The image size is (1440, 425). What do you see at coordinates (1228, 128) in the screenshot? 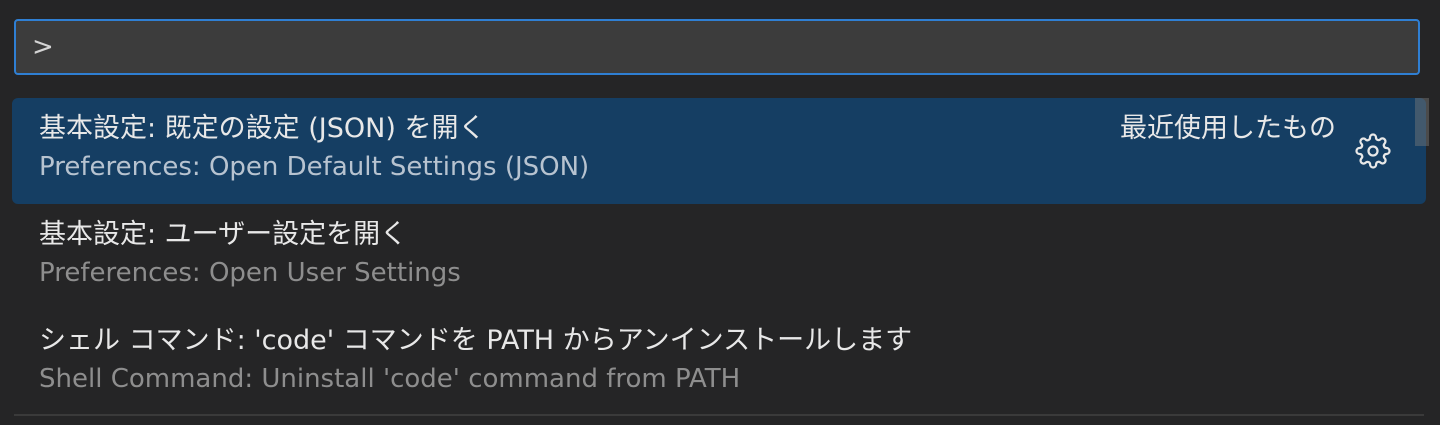
I see `recently-used-badge: 最近使用したもの` at bounding box center [1228, 128].